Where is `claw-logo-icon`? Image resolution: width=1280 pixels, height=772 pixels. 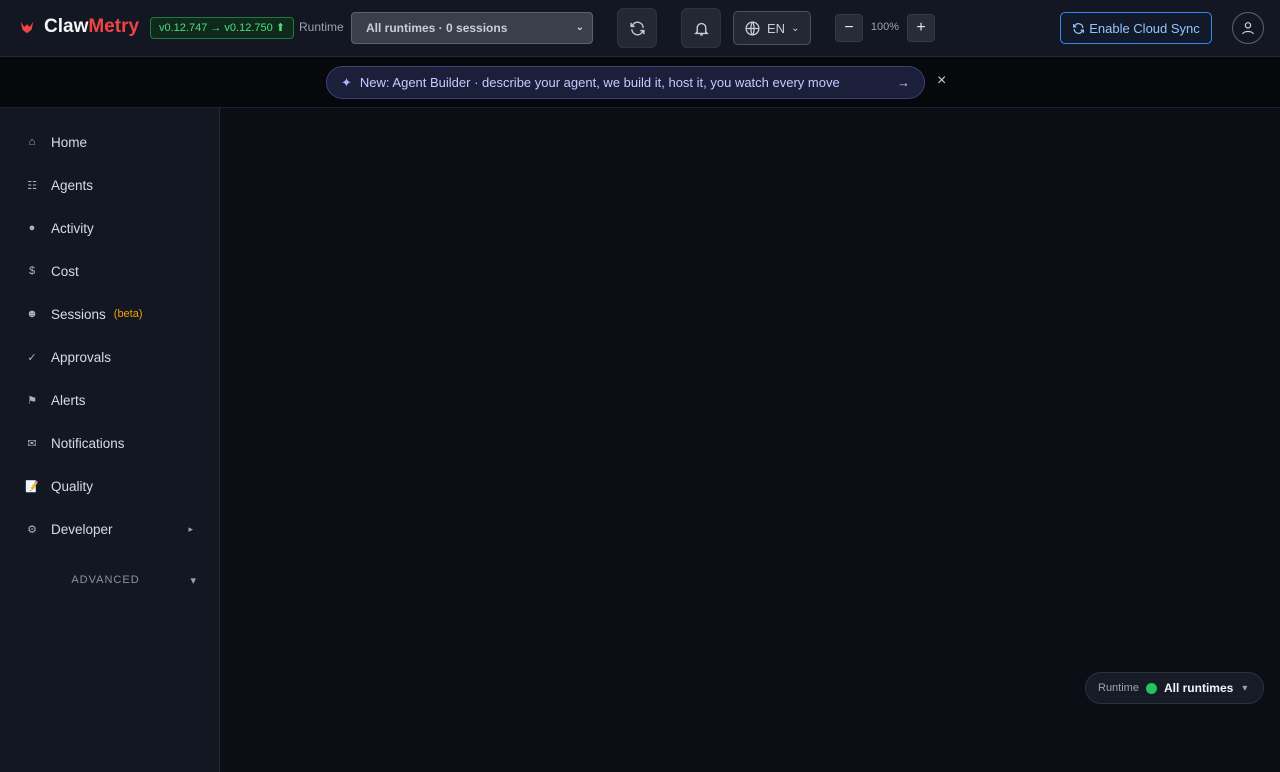 claw-logo-icon is located at coordinates (27, 27).